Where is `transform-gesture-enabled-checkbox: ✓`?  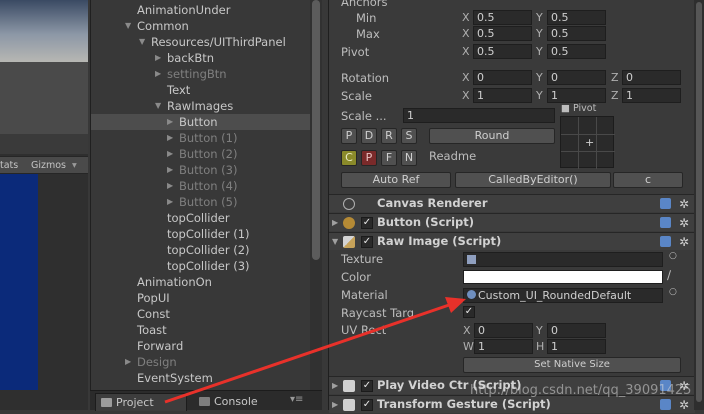 transform-gesture-enabled-checkbox: ✓ is located at coordinates (367, 405).